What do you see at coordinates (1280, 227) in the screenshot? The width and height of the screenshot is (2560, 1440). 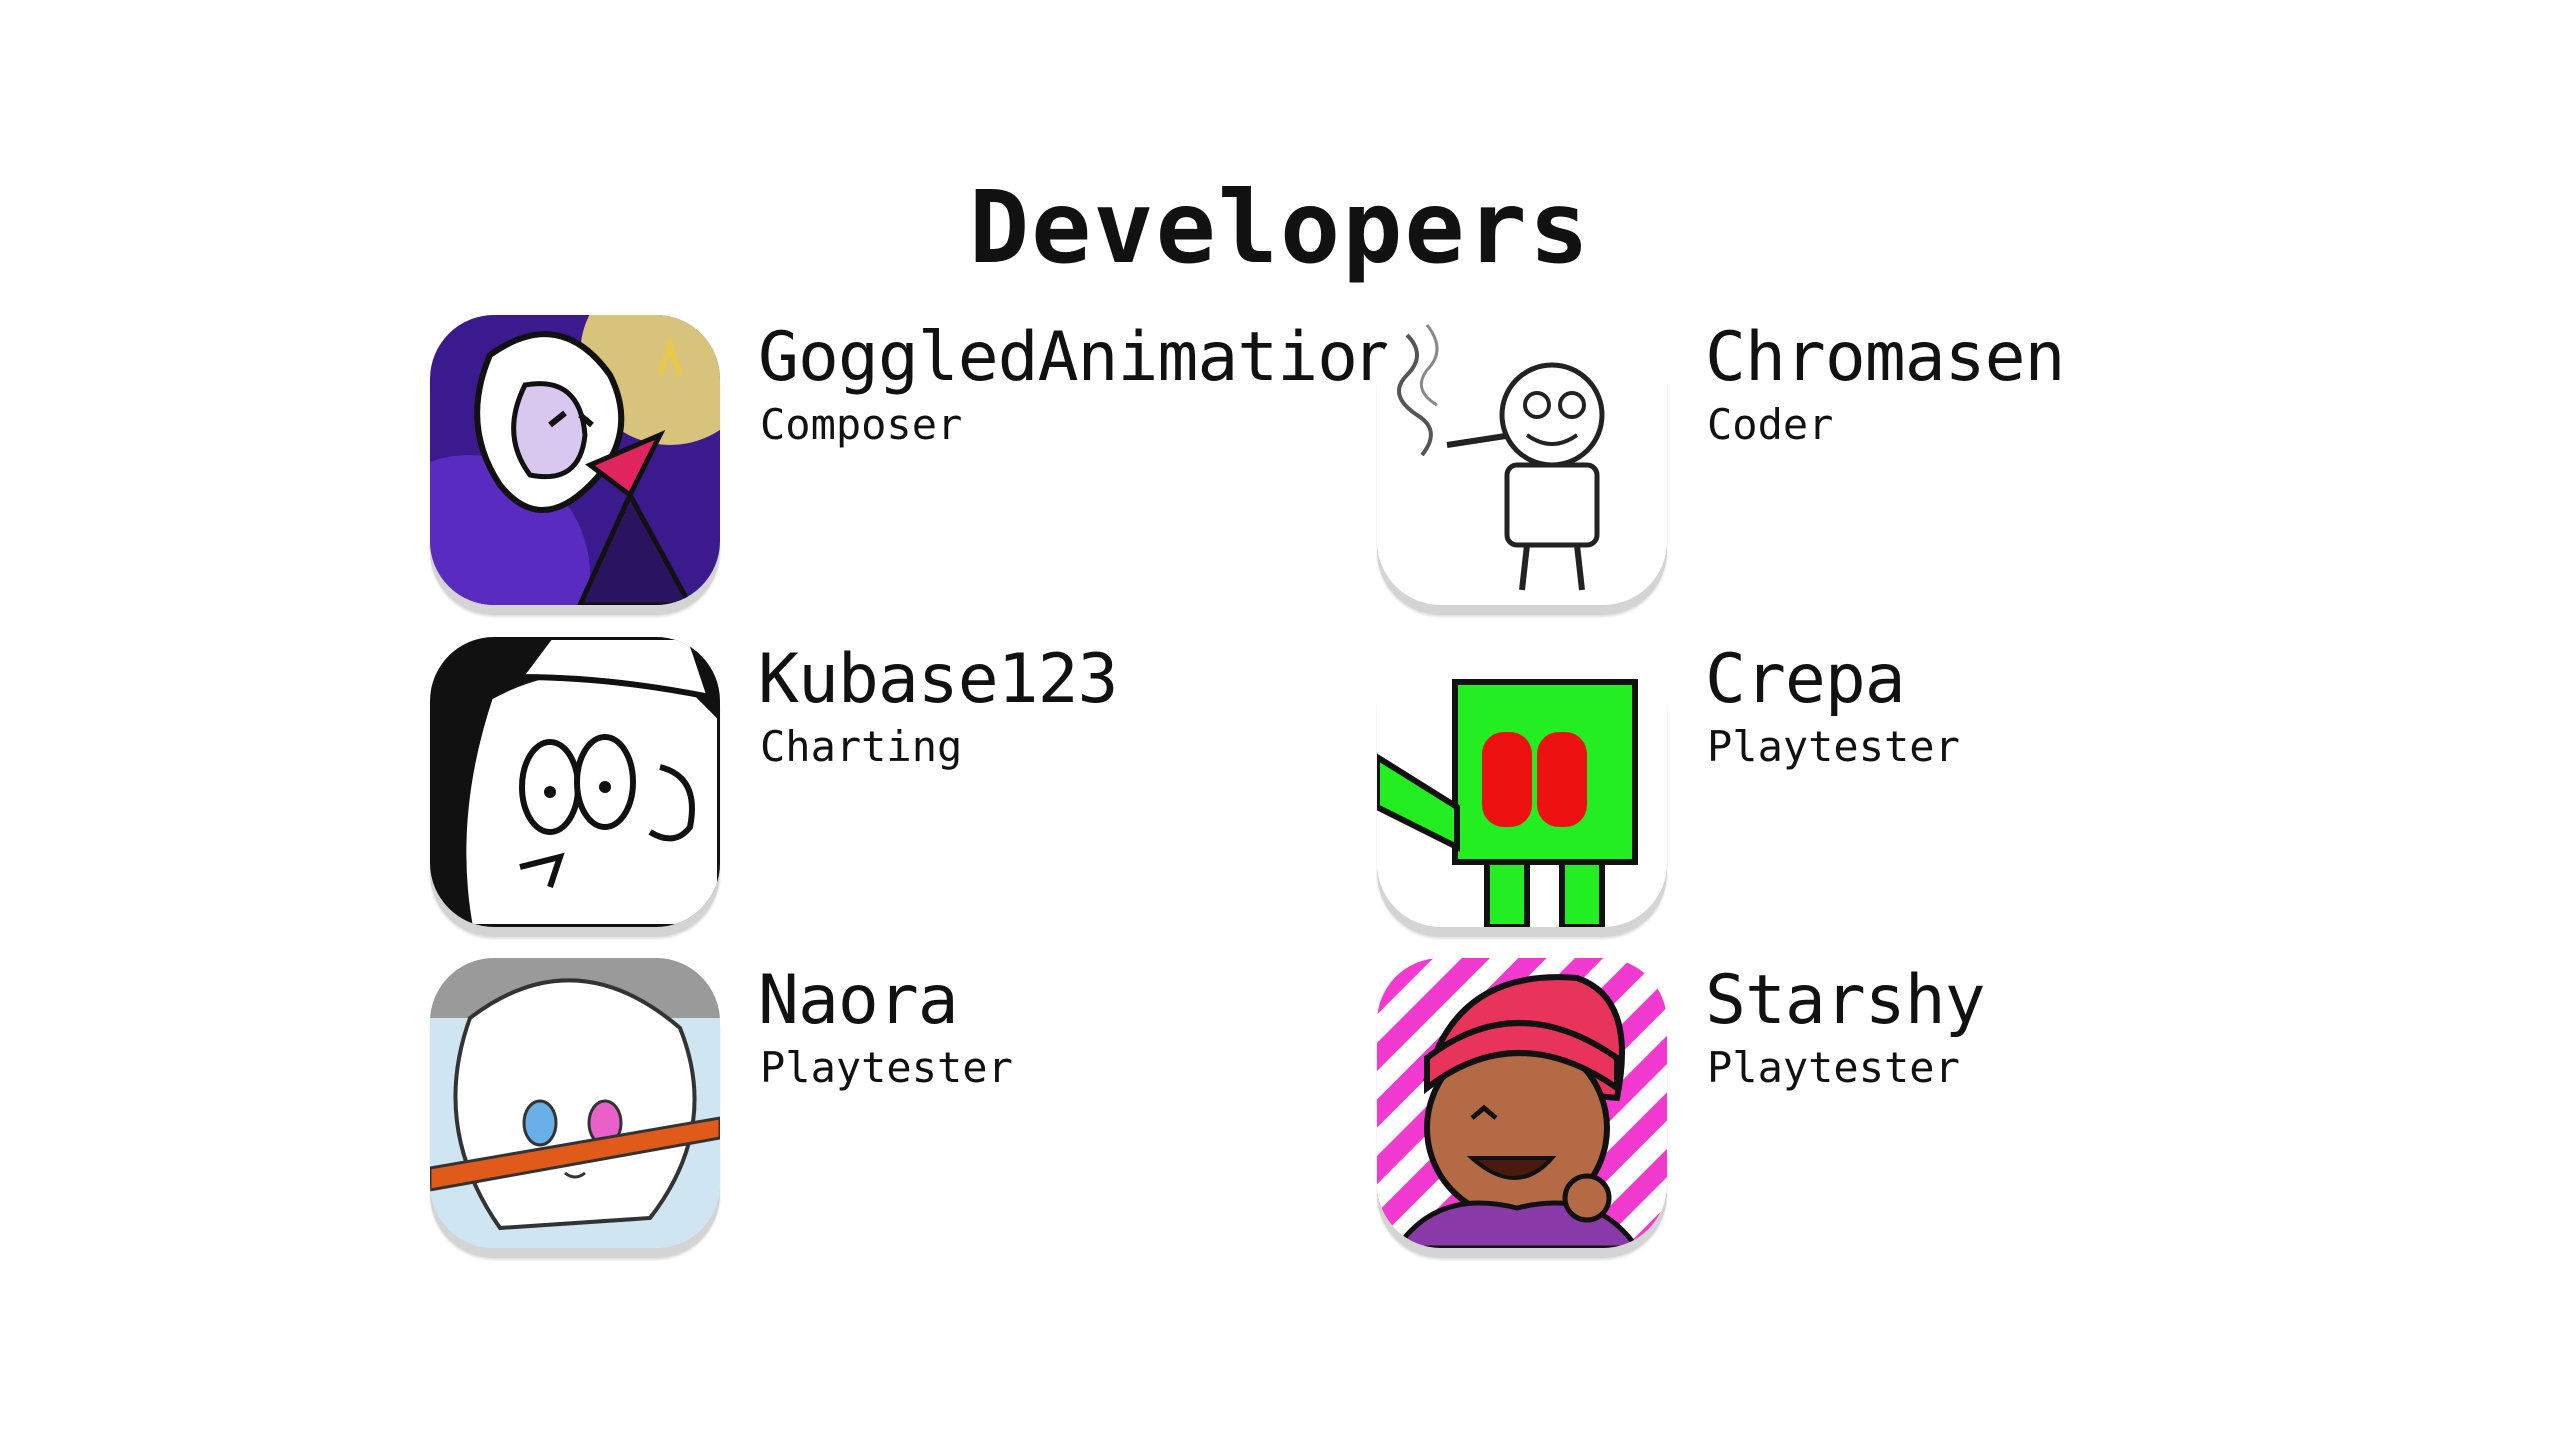 I see `page-title: Developers` at bounding box center [1280, 227].